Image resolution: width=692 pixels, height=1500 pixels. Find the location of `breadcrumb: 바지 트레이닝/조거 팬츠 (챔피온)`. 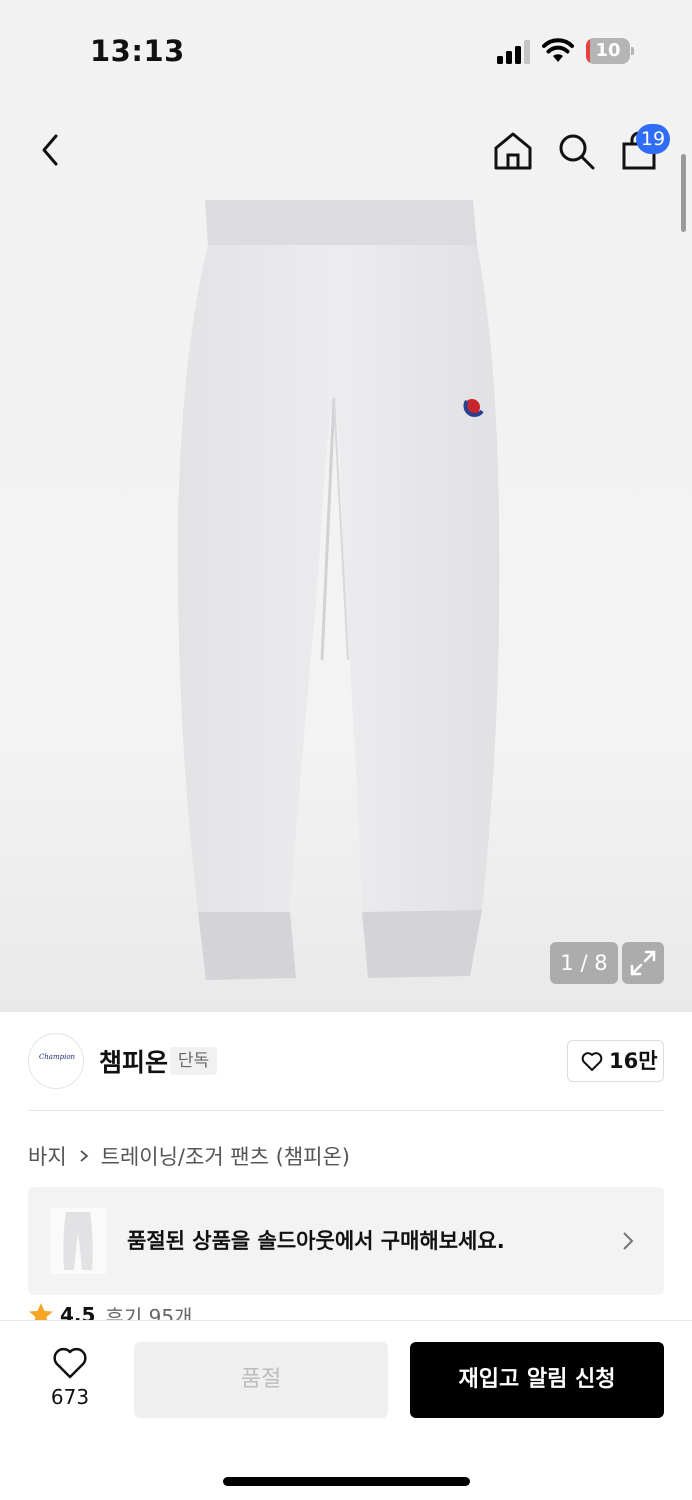

breadcrumb: 바지 트레이닝/조거 팬츠 (챔피온) is located at coordinates (189, 1156).